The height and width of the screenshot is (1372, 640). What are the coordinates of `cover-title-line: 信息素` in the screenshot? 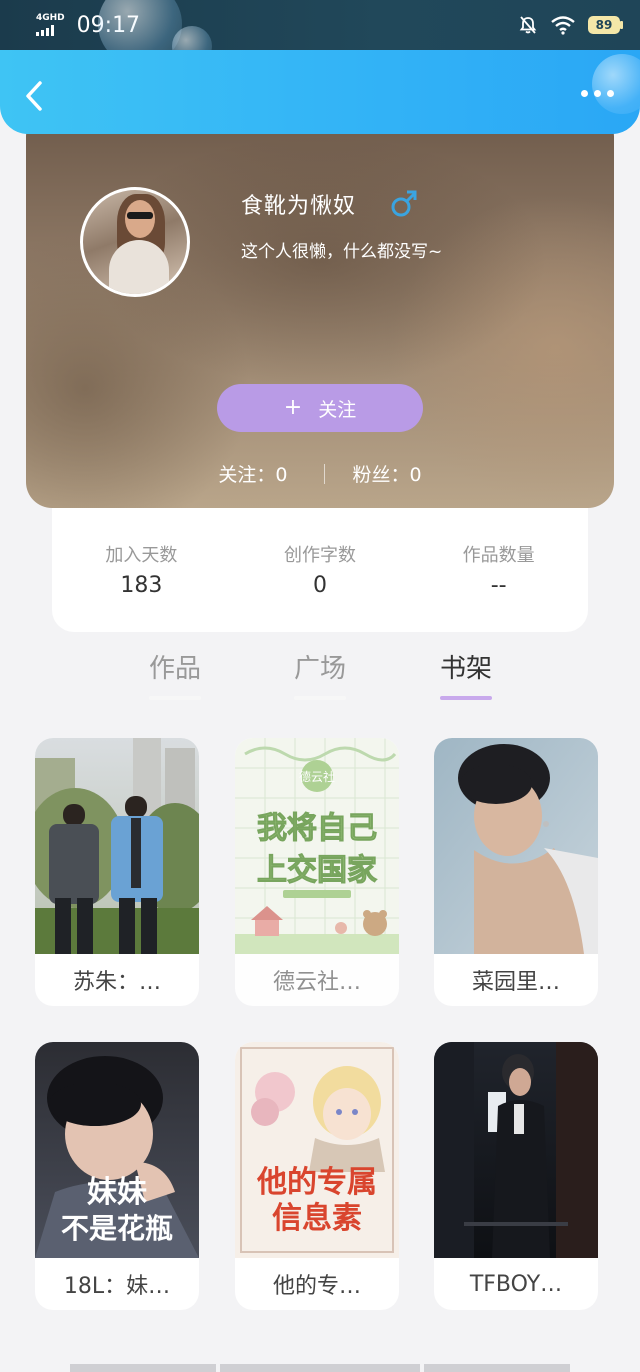 It's located at (317, 1218).